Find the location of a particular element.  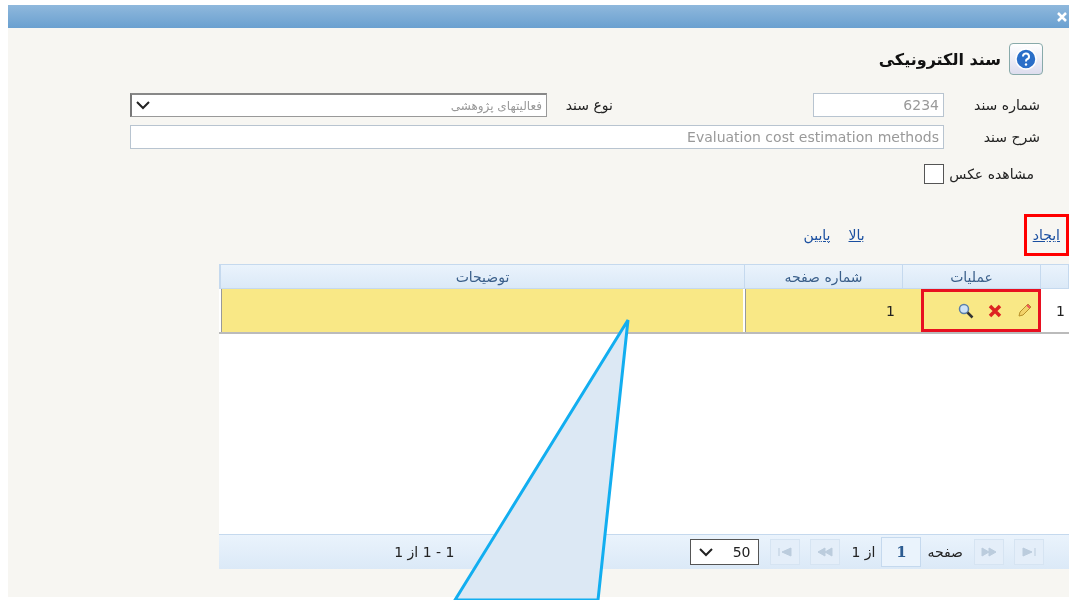

checkbox-label: مشاهده عکس is located at coordinates (991, 174).